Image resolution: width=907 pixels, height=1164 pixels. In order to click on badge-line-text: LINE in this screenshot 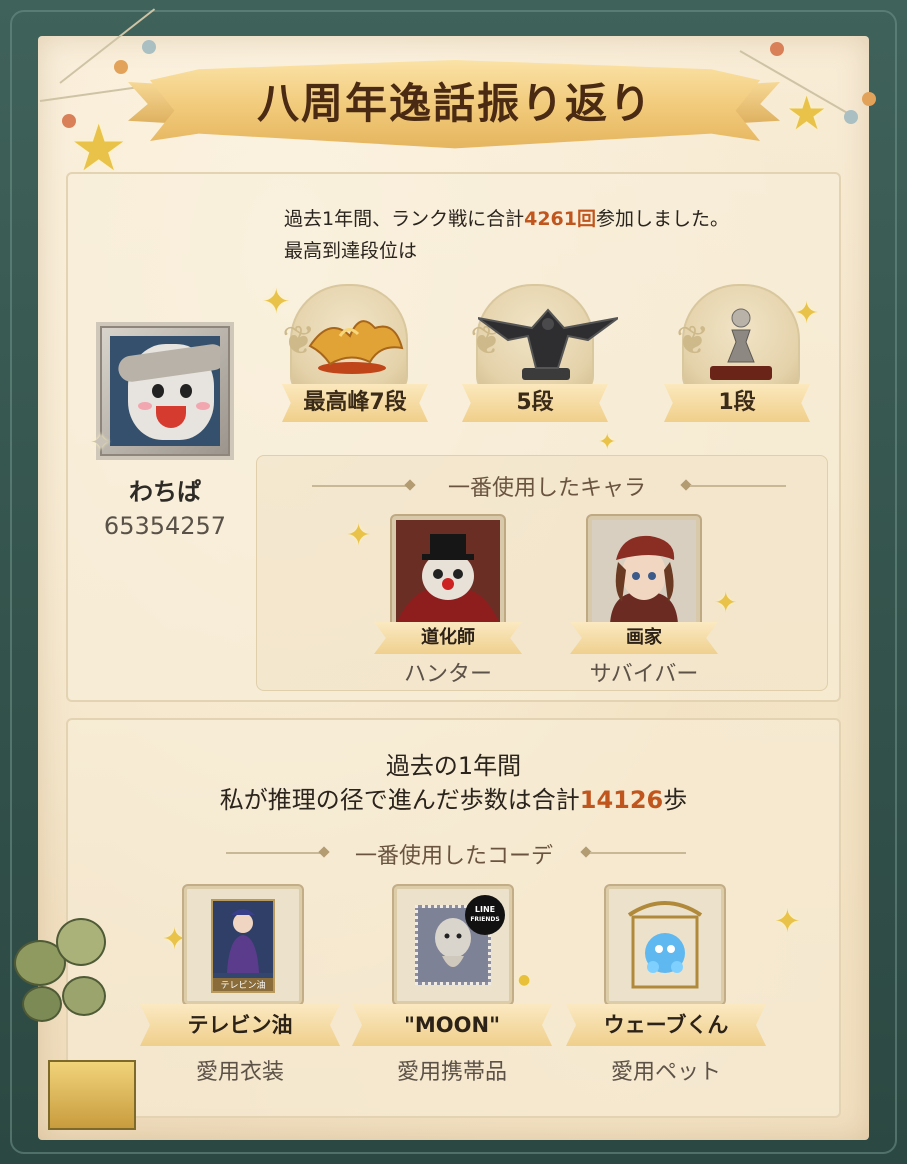, I will do `click(485, 909)`.